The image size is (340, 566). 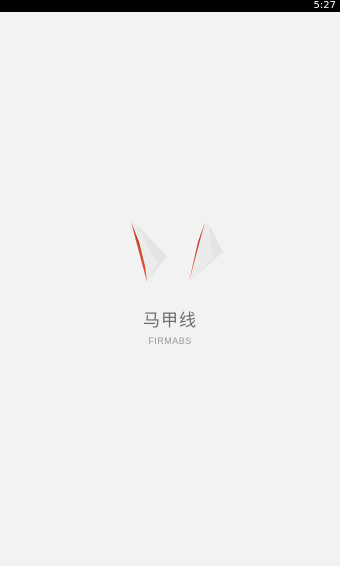 I want to click on fang-logo-icon, so click(x=175, y=255).